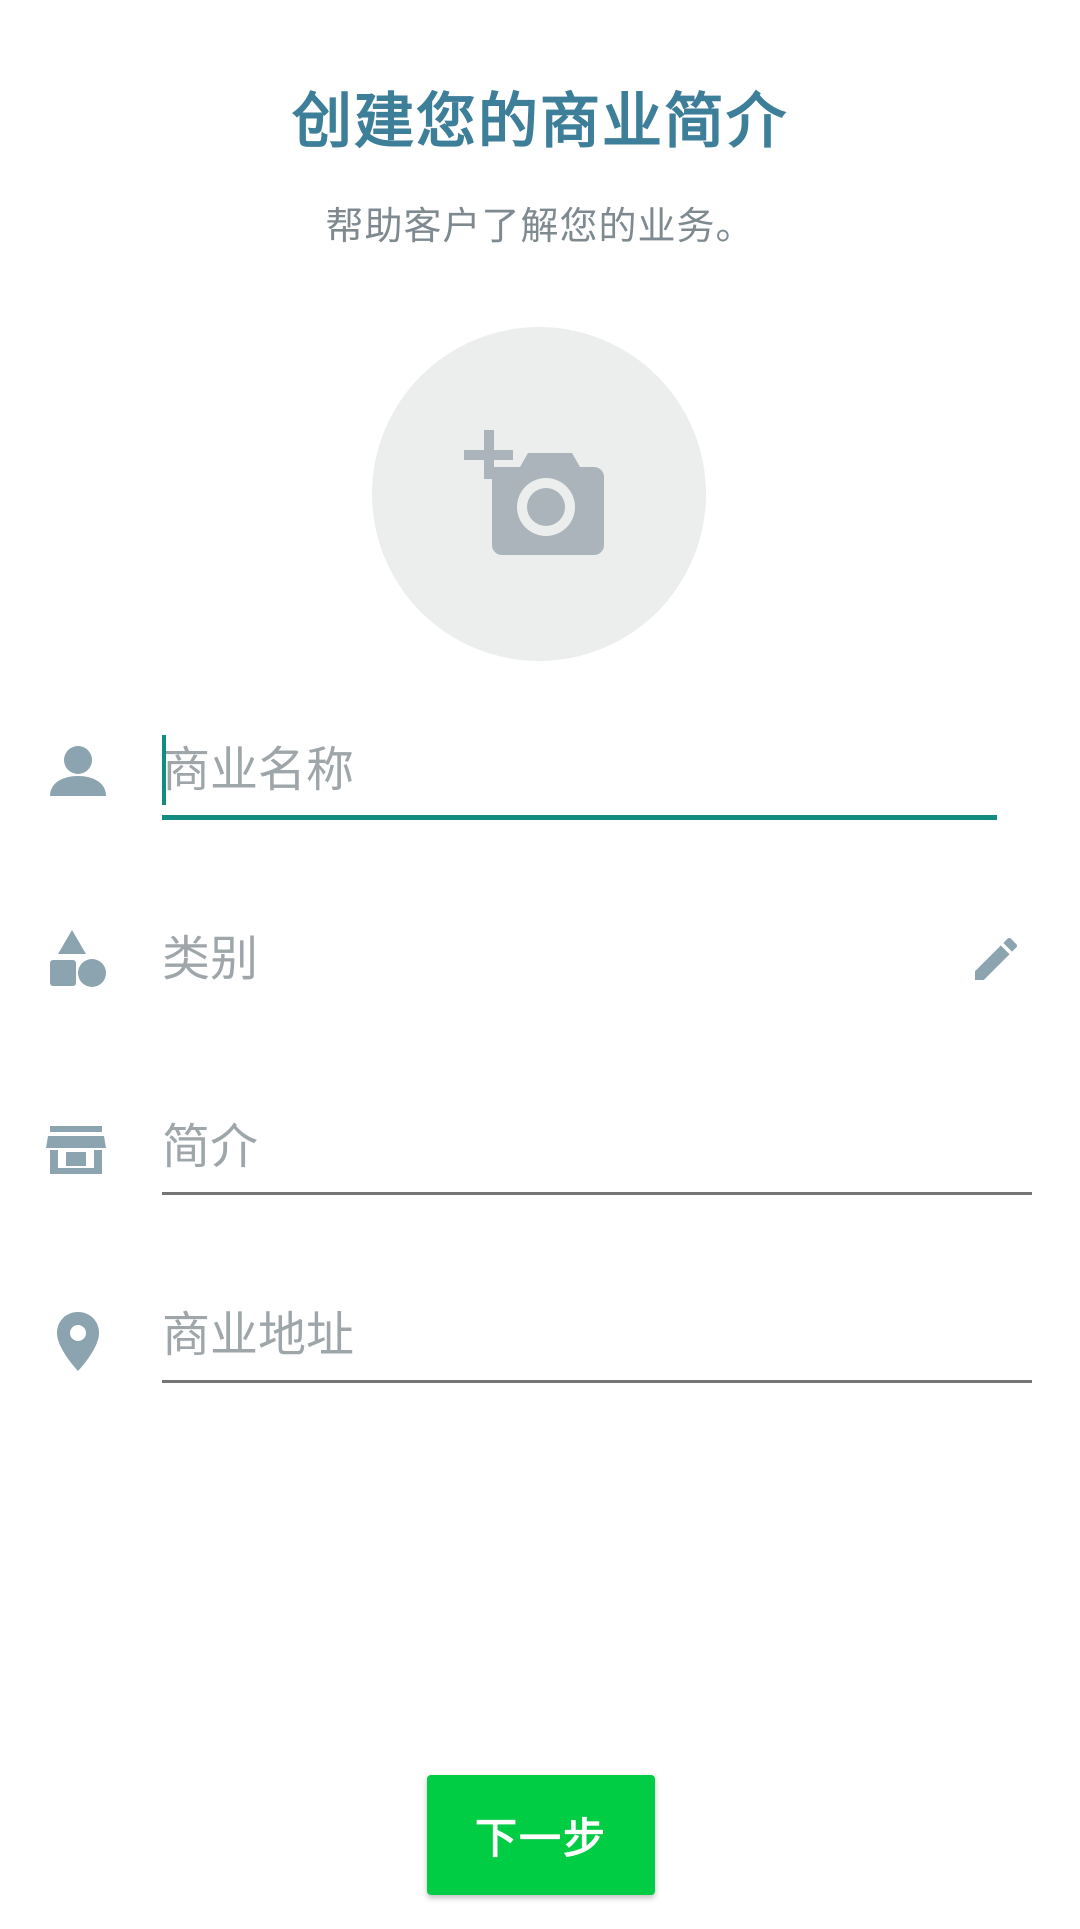  I want to click on page-subtitle: 帮助客户了解您的业务。, so click(540, 226).